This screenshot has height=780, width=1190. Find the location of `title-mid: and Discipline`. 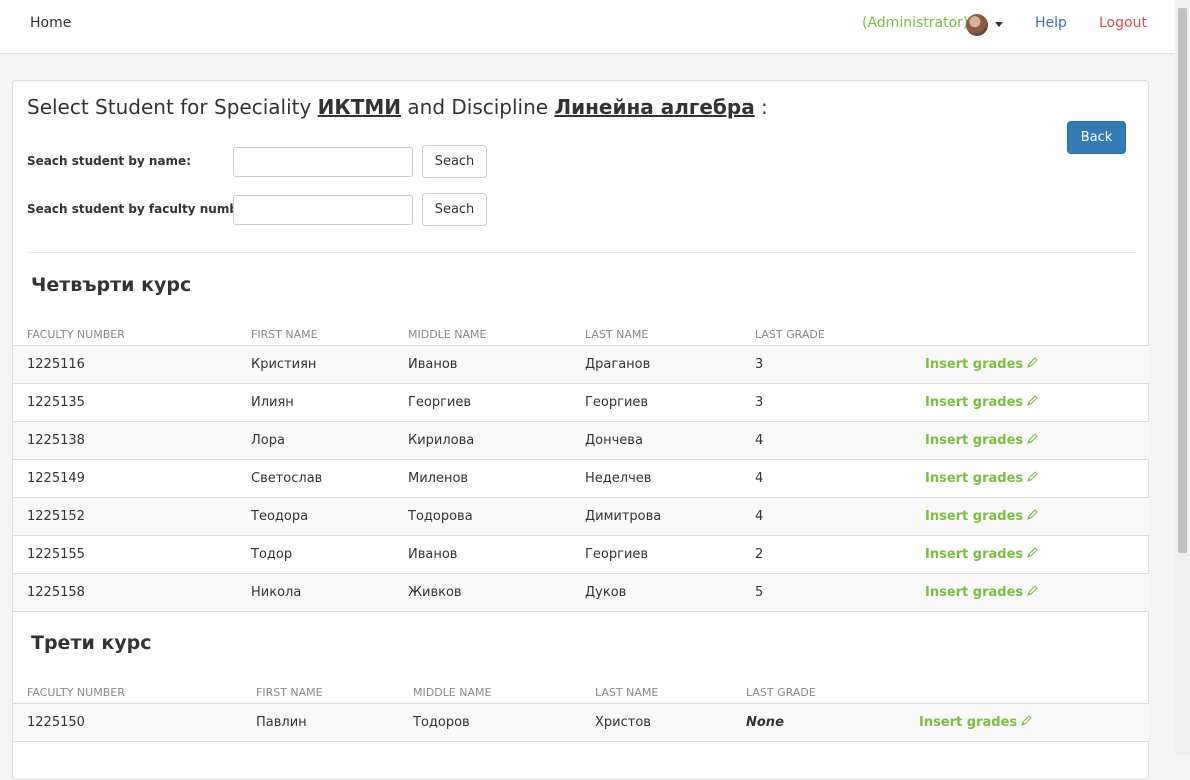

title-mid: and Discipline is located at coordinates (478, 107).